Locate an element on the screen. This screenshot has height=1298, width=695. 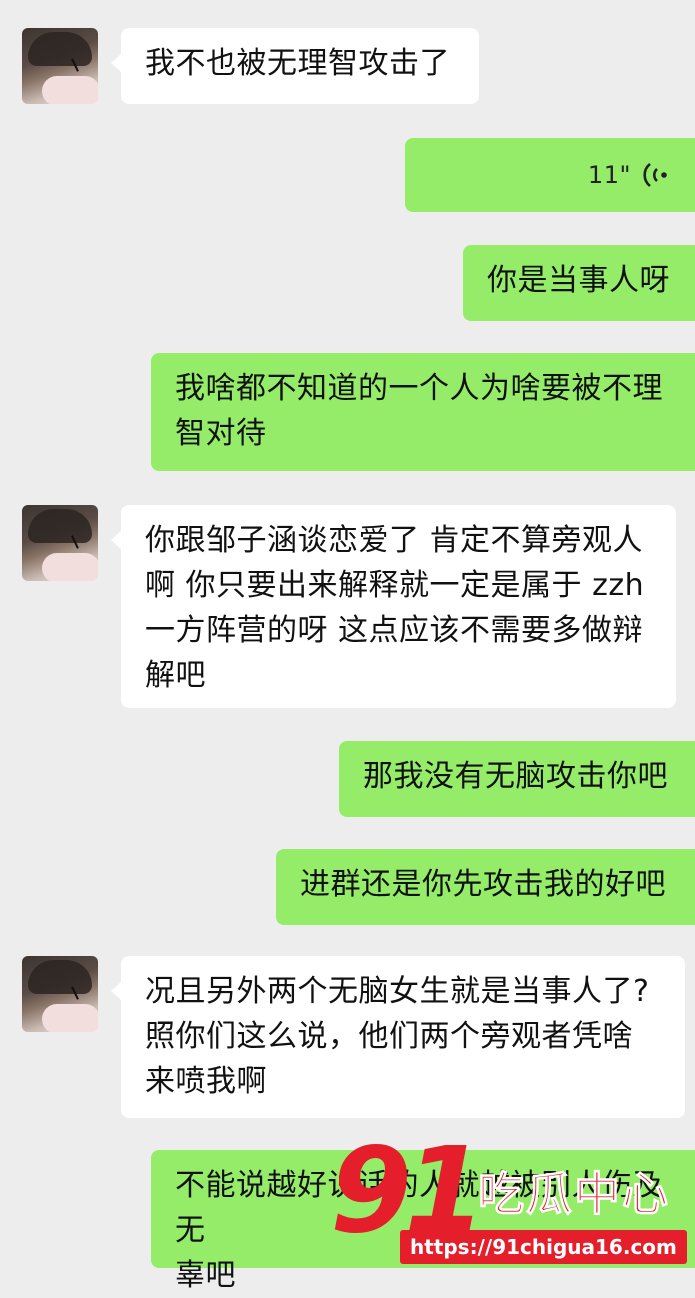
message-line: 智对待 is located at coordinates (221, 433).